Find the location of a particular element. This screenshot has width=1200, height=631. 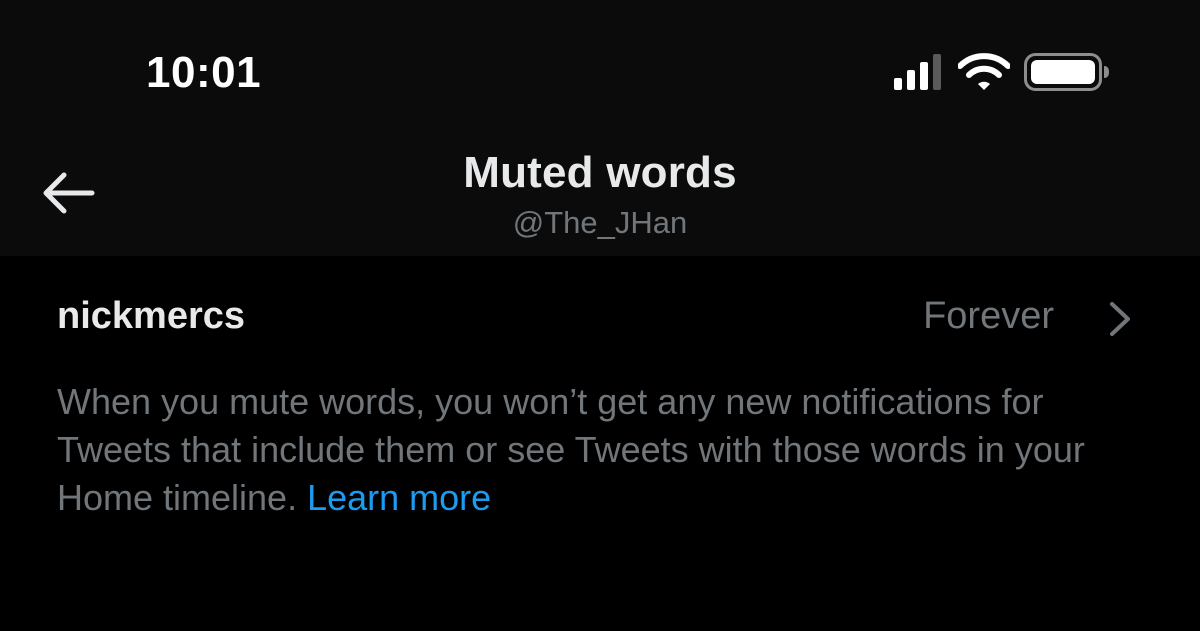

cellular-signal-icon is located at coordinates (917, 72).